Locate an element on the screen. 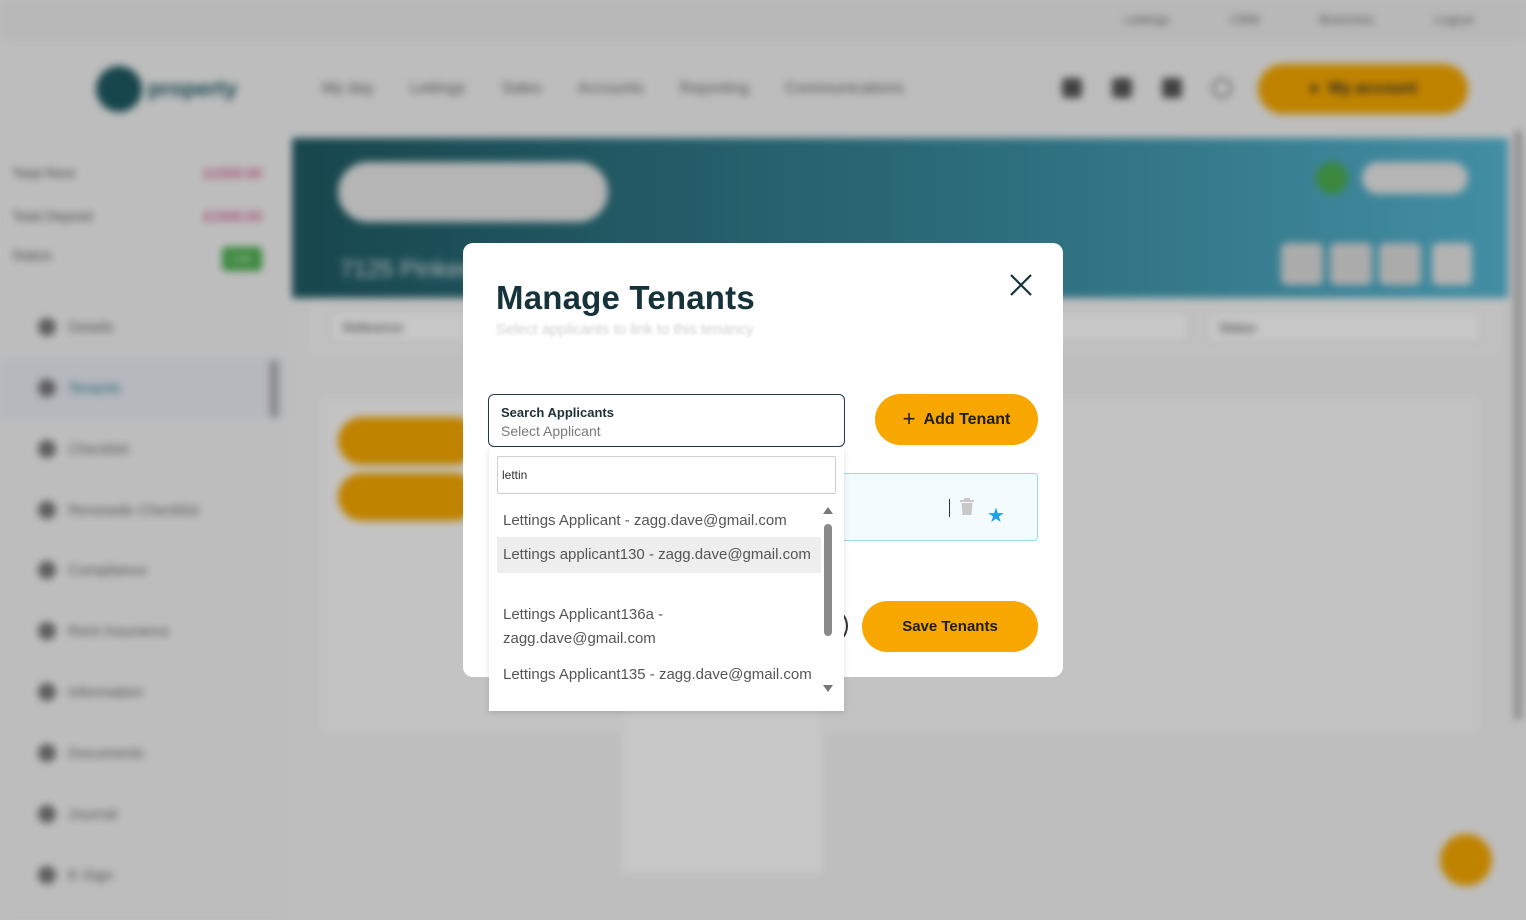  add-tenant-label: Add Tenant is located at coordinates (967, 419).